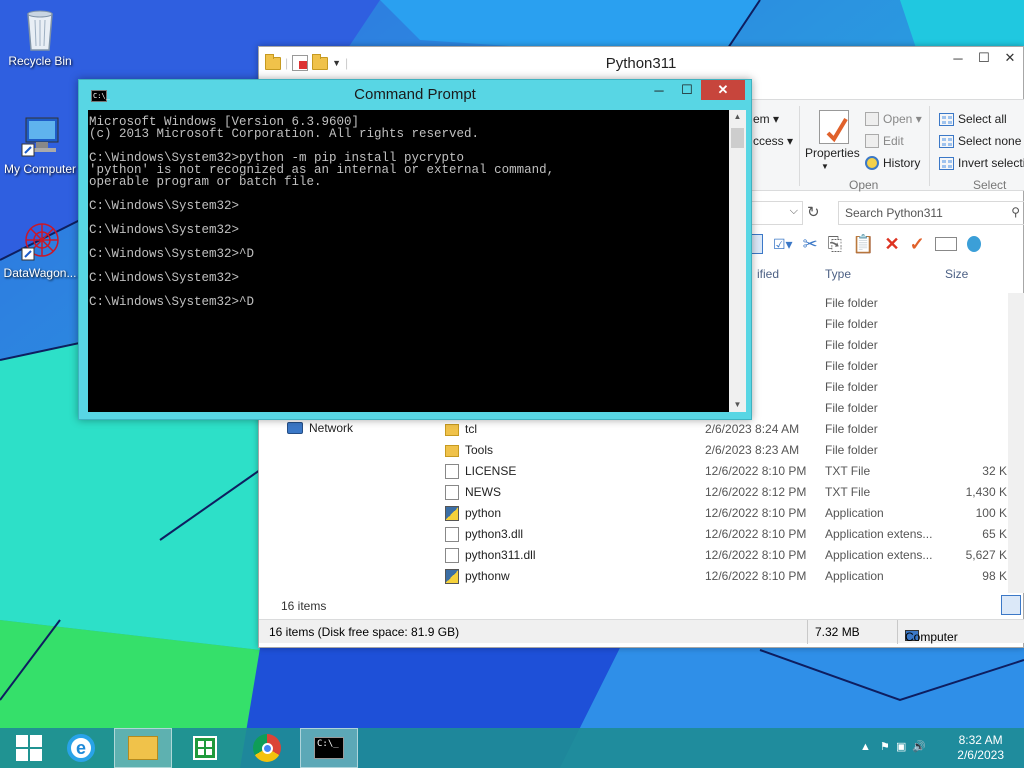 The height and width of the screenshot is (768, 1024). I want to click on recycle-bin-icon, so click(40, 29).